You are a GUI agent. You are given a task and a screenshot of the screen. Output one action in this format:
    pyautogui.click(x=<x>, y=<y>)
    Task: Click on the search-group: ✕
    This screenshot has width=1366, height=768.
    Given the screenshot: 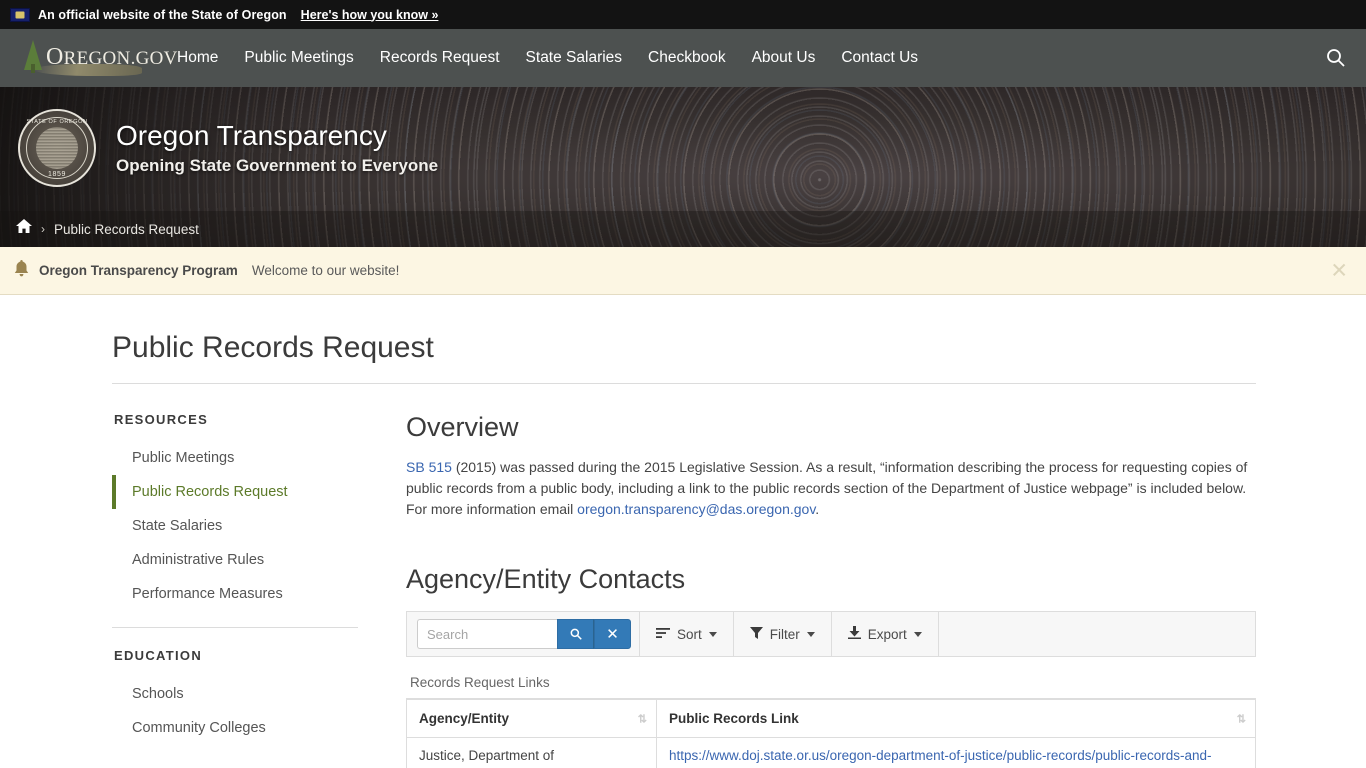 What is the action you would take?
    pyautogui.click(x=524, y=634)
    